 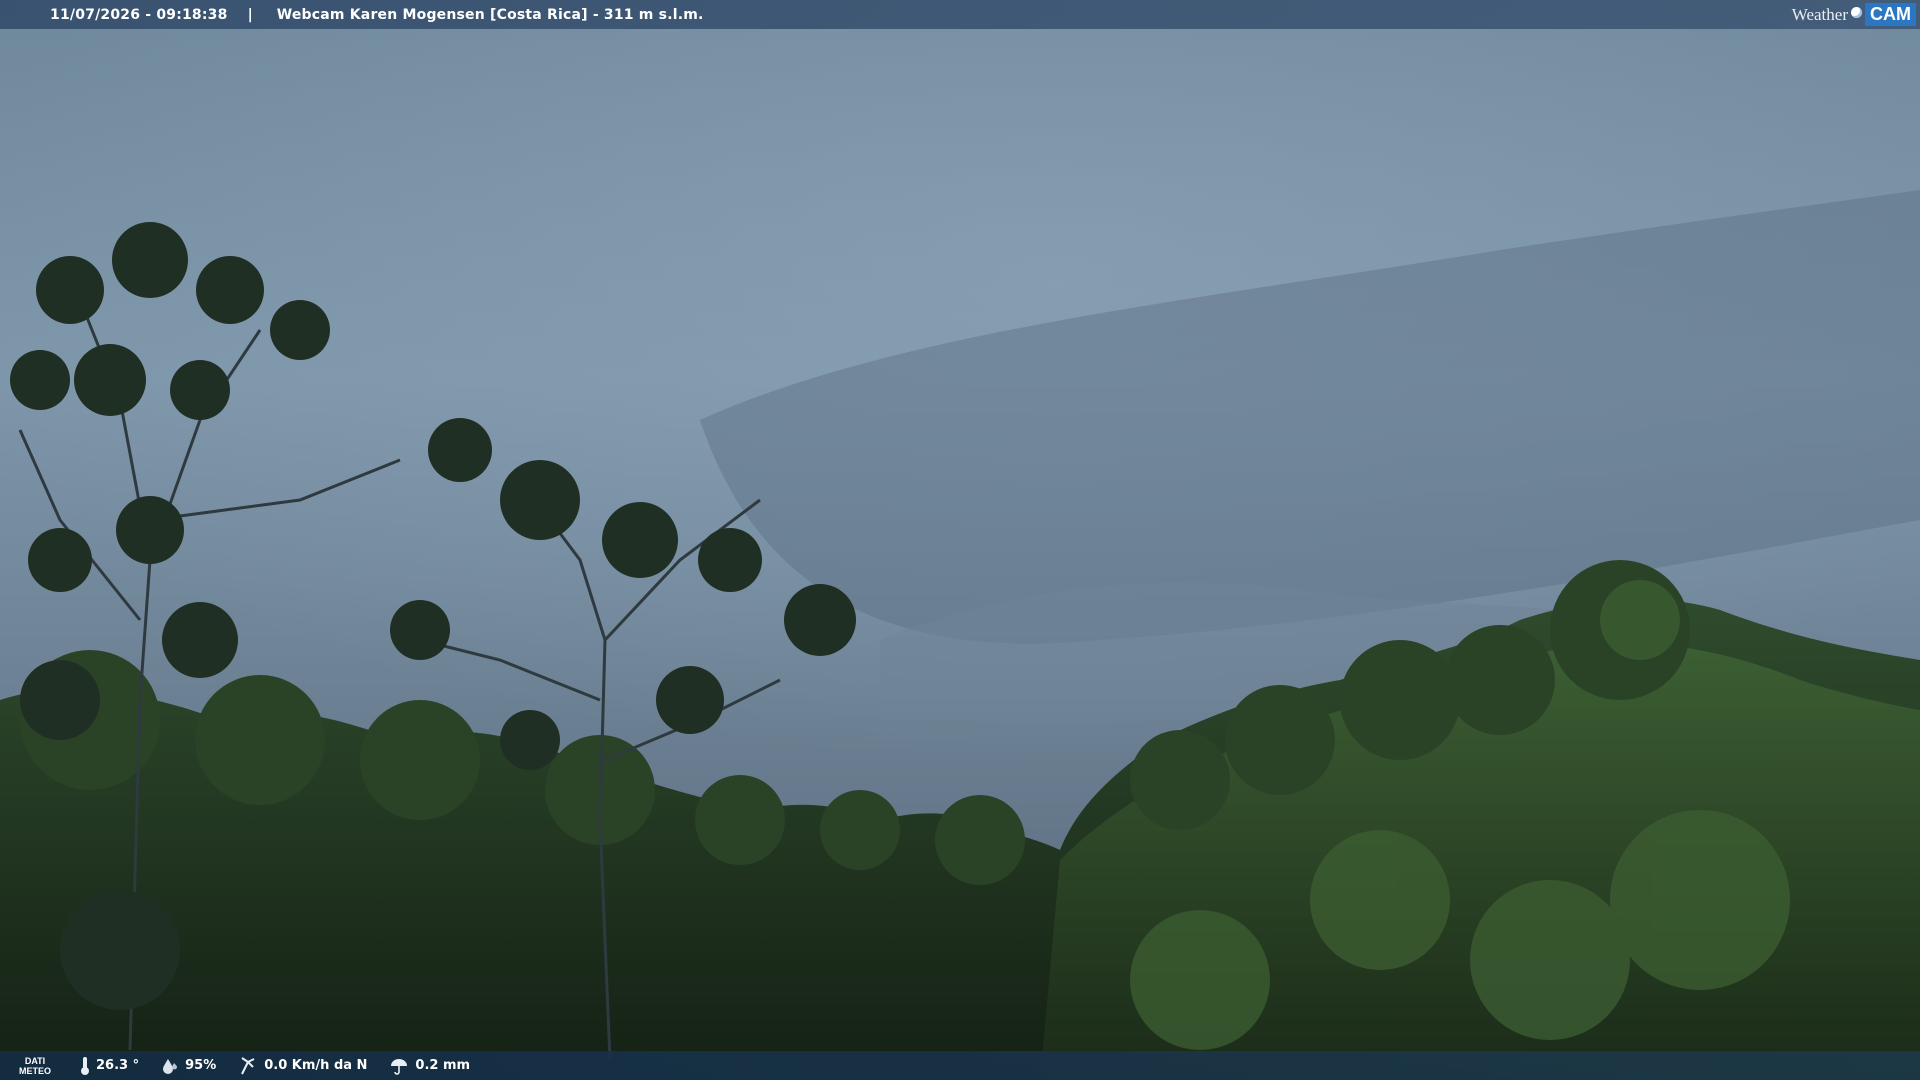 What do you see at coordinates (139, 14) in the screenshot?
I see `timestamp: 11/07/2026 - 09:18:38` at bounding box center [139, 14].